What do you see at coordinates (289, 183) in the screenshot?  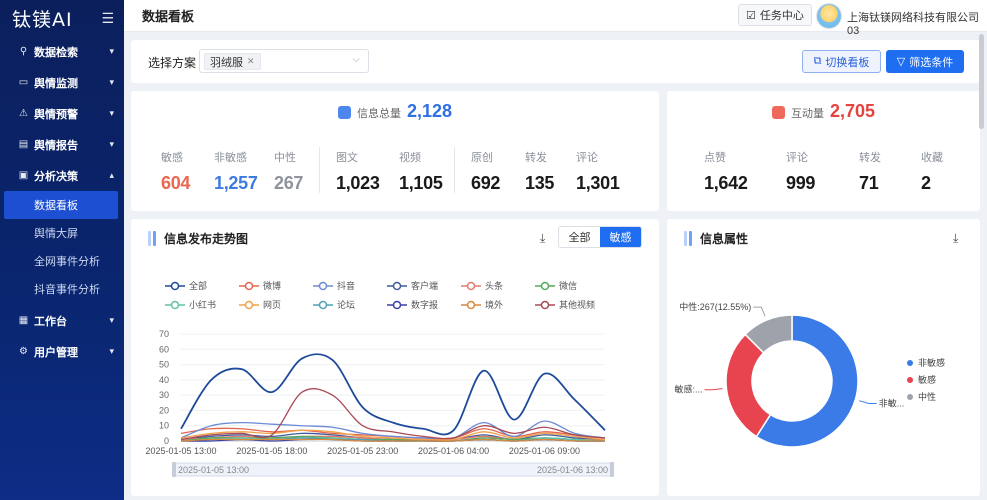 I see `stat-value: 267` at bounding box center [289, 183].